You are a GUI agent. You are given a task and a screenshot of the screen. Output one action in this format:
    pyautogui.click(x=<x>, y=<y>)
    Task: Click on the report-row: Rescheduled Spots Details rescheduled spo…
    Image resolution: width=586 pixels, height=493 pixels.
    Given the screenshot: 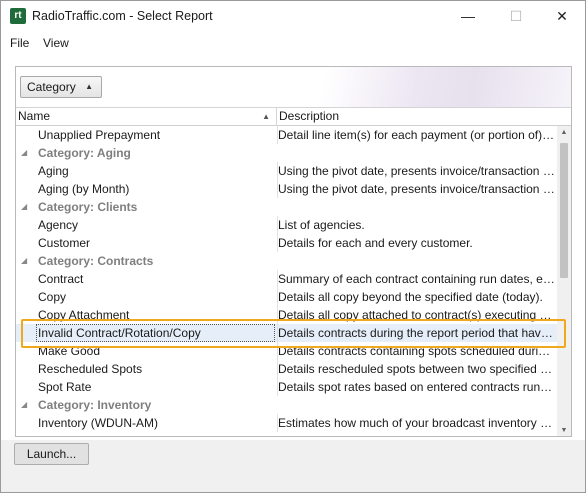 What is the action you would take?
    pyautogui.click(x=286, y=369)
    